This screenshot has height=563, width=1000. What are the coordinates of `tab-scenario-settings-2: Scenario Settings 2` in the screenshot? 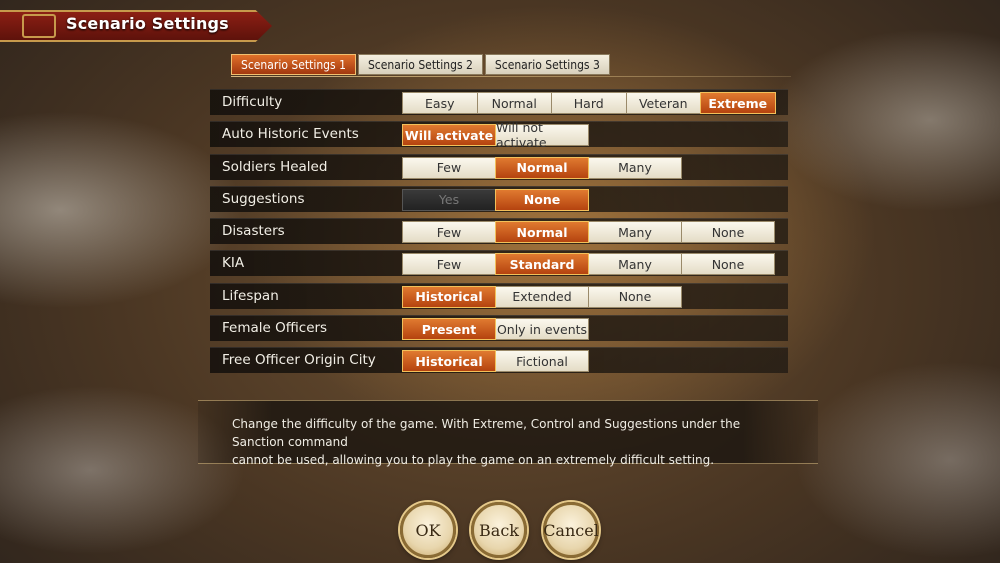 It's located at (420, 64).